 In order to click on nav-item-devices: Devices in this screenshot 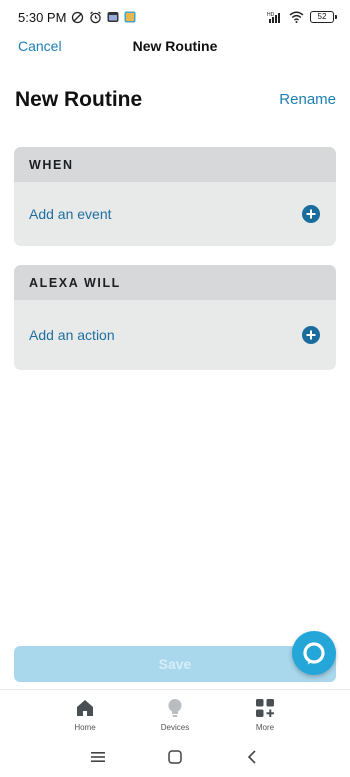, I will do `click(175, 711)`.